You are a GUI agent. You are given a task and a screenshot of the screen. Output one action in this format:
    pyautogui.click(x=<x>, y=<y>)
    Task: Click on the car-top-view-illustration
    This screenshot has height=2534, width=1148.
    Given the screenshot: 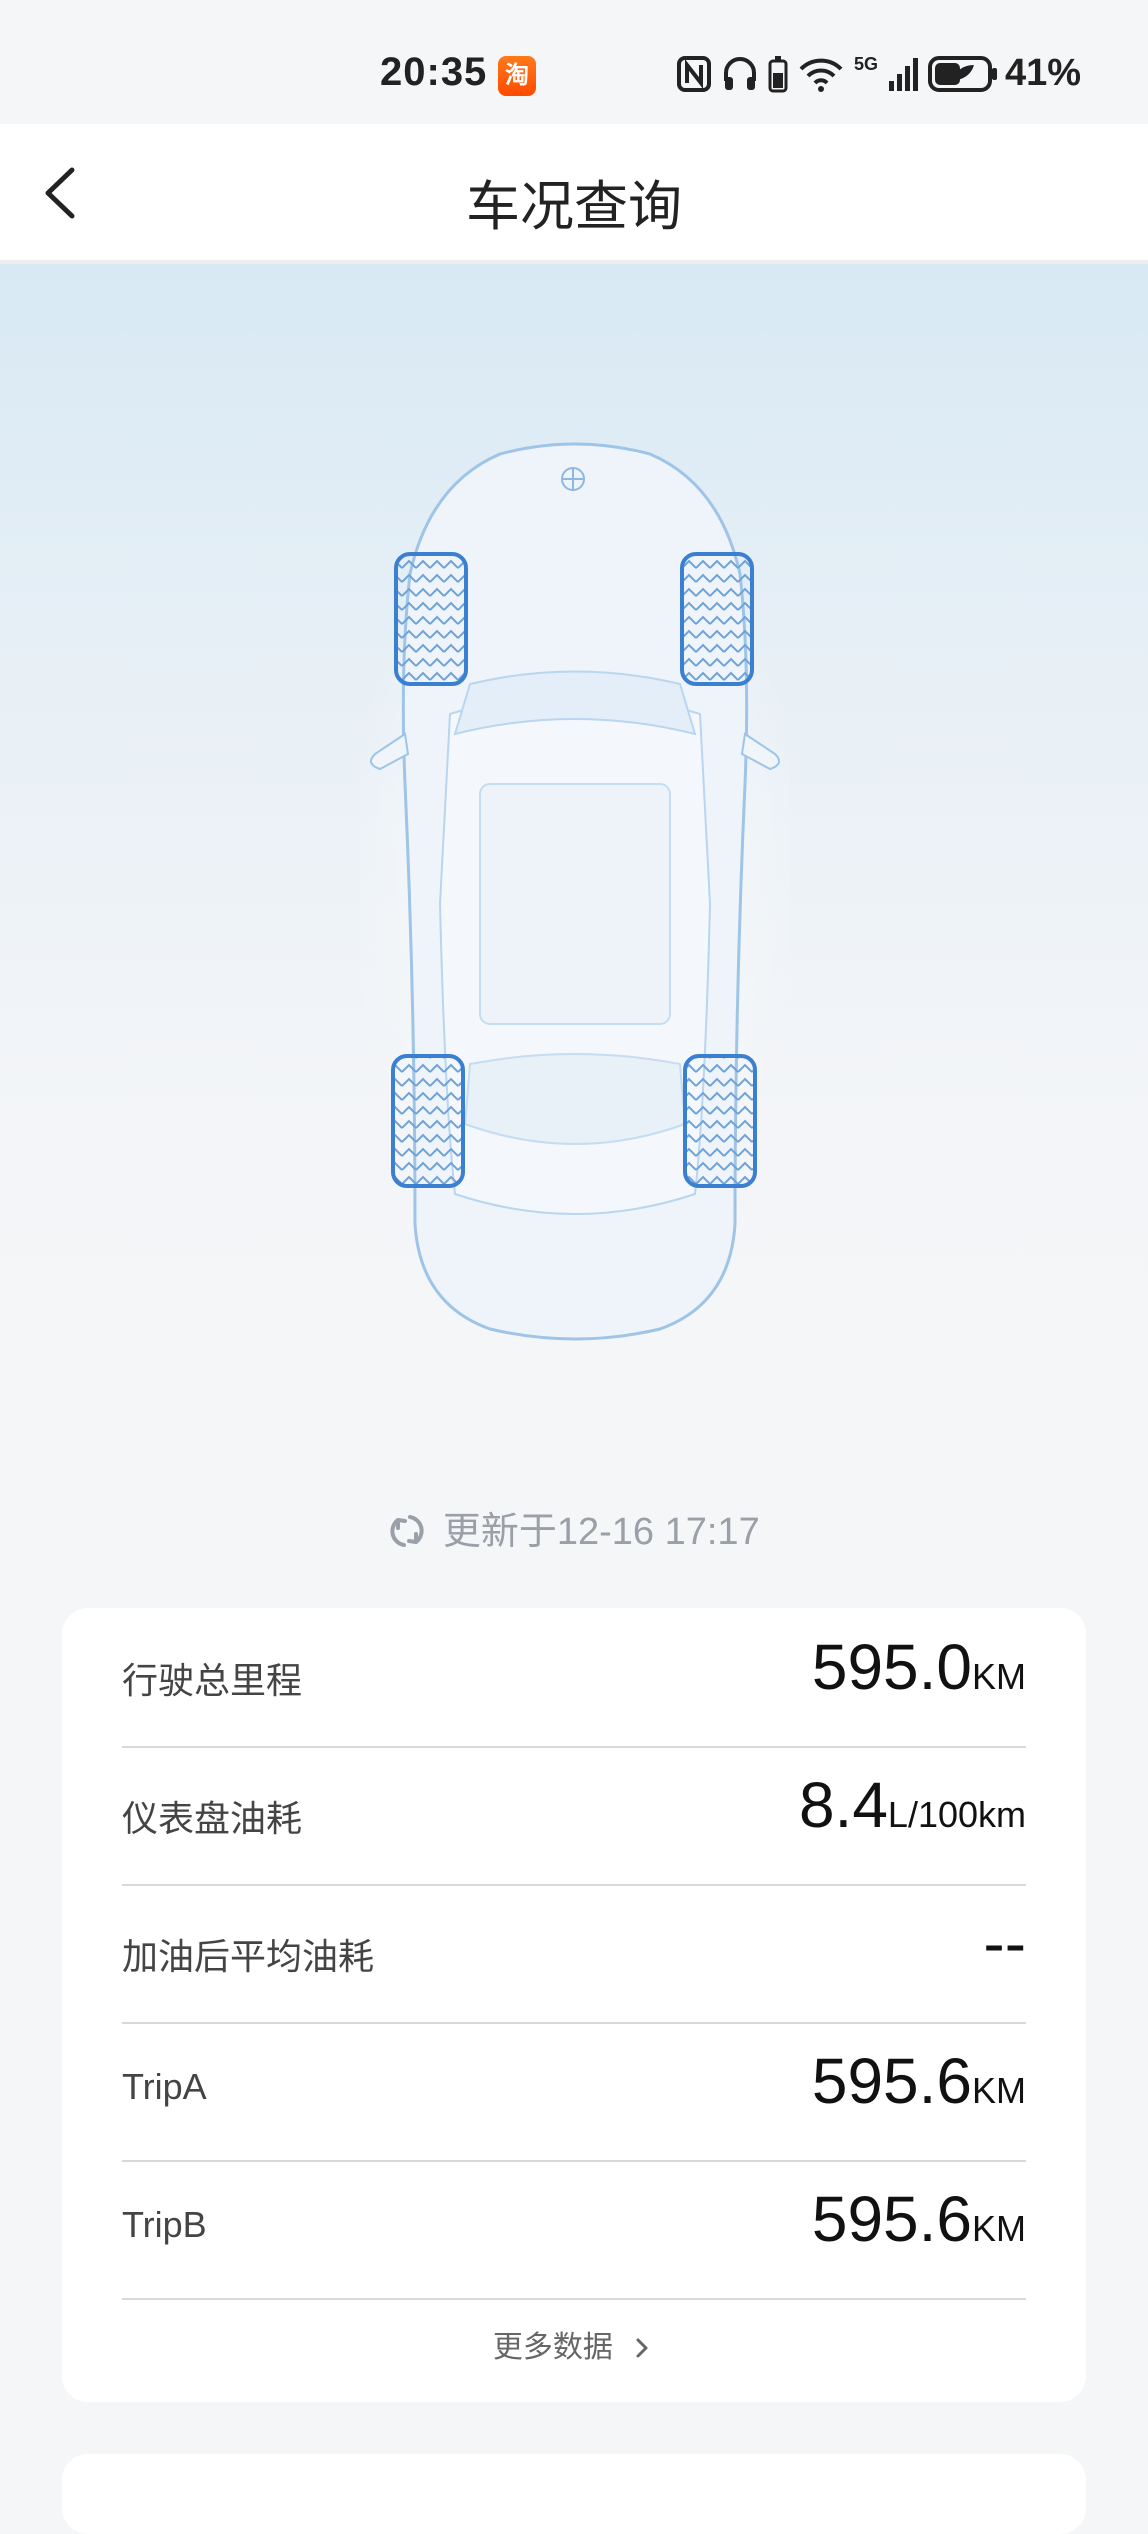 What is the action you would take?
    pyautogui.click(x=575, y=891)
    